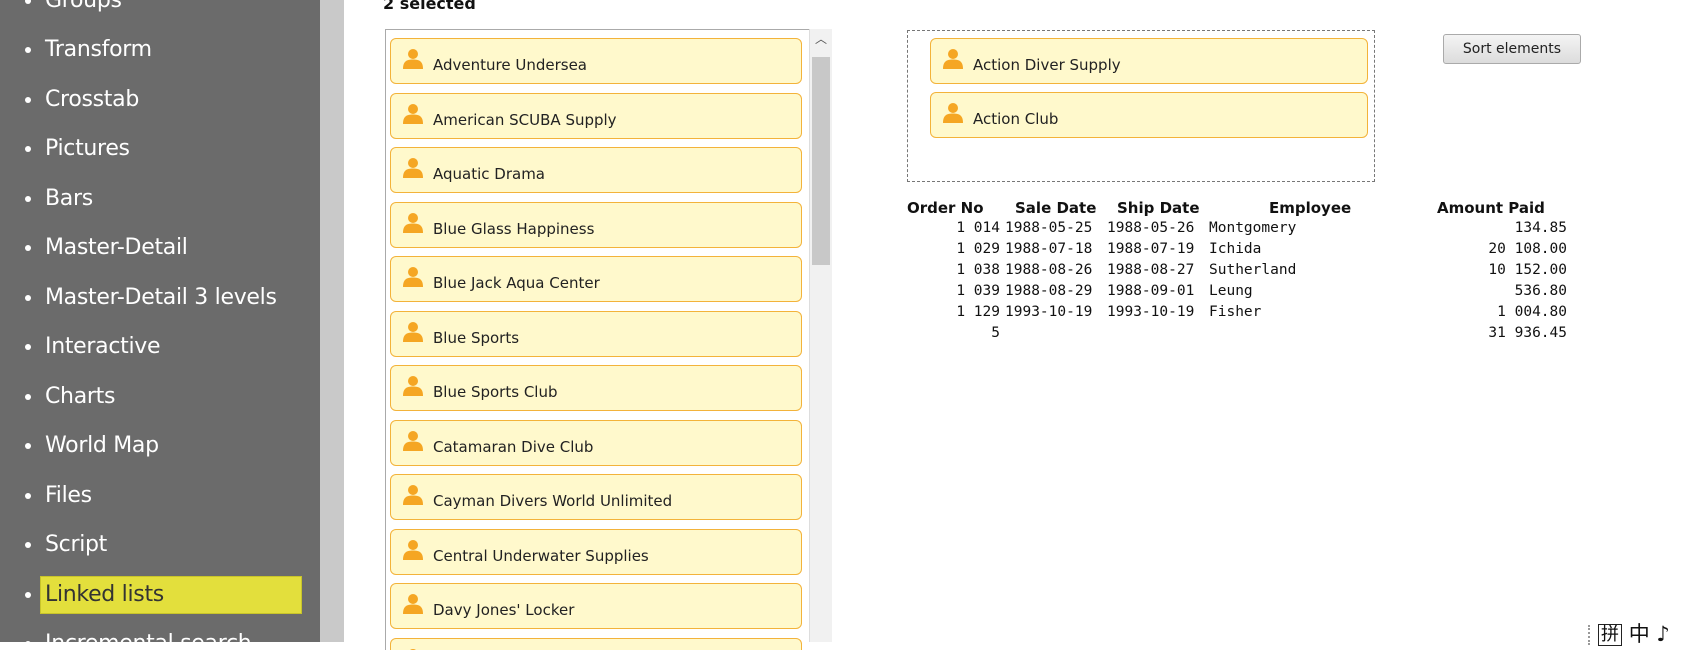 The height and width of the screenshot is (669, 1697). I want to click on sidebar-item-charts: Charts, so click(160, 397).